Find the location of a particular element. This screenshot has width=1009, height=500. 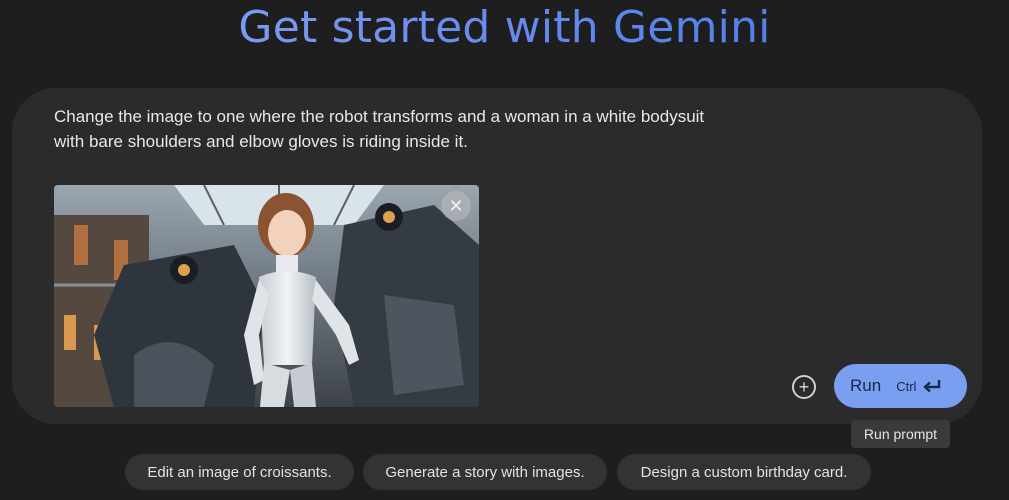

remove-image-button: ✕ is located at coordinates (456, 206).